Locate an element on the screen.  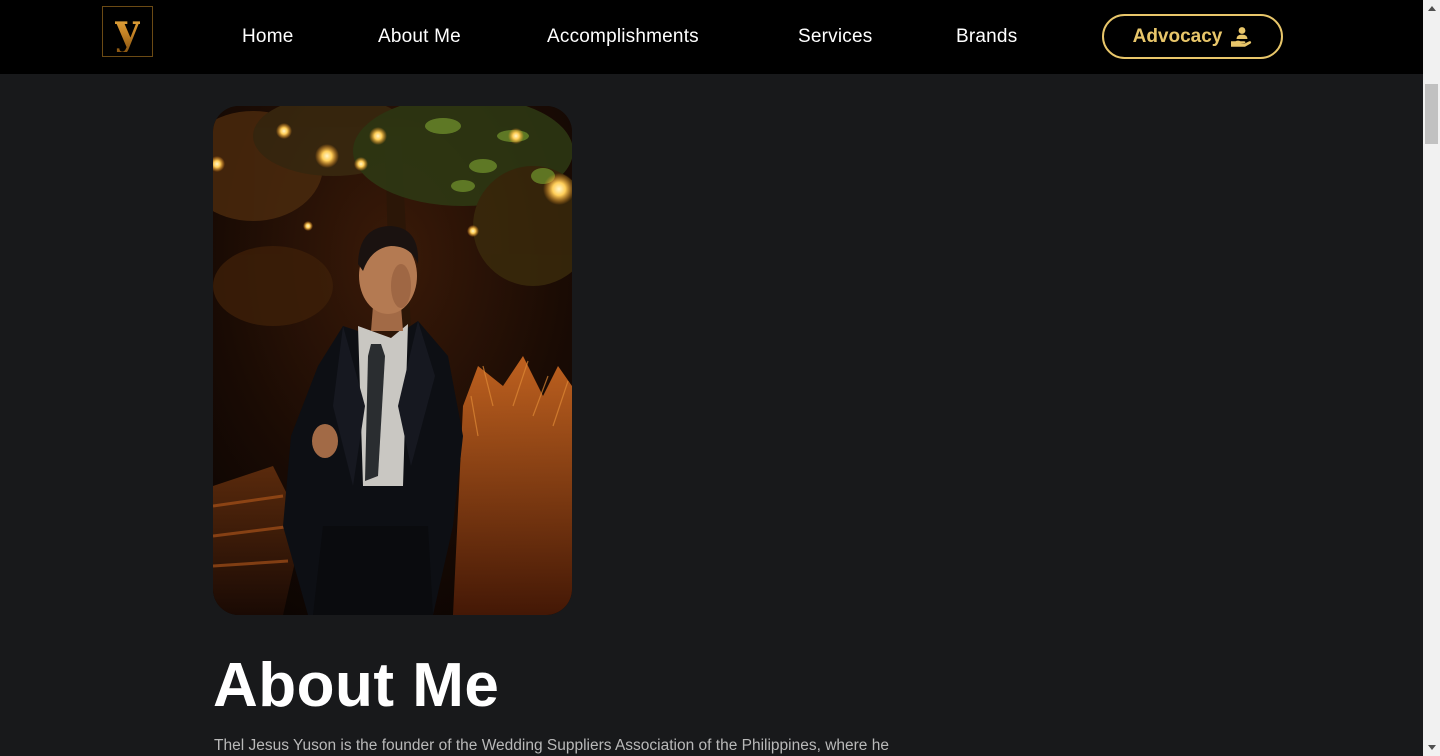
scroll-down-arrow-icon is located at coordinates (1431, 747).